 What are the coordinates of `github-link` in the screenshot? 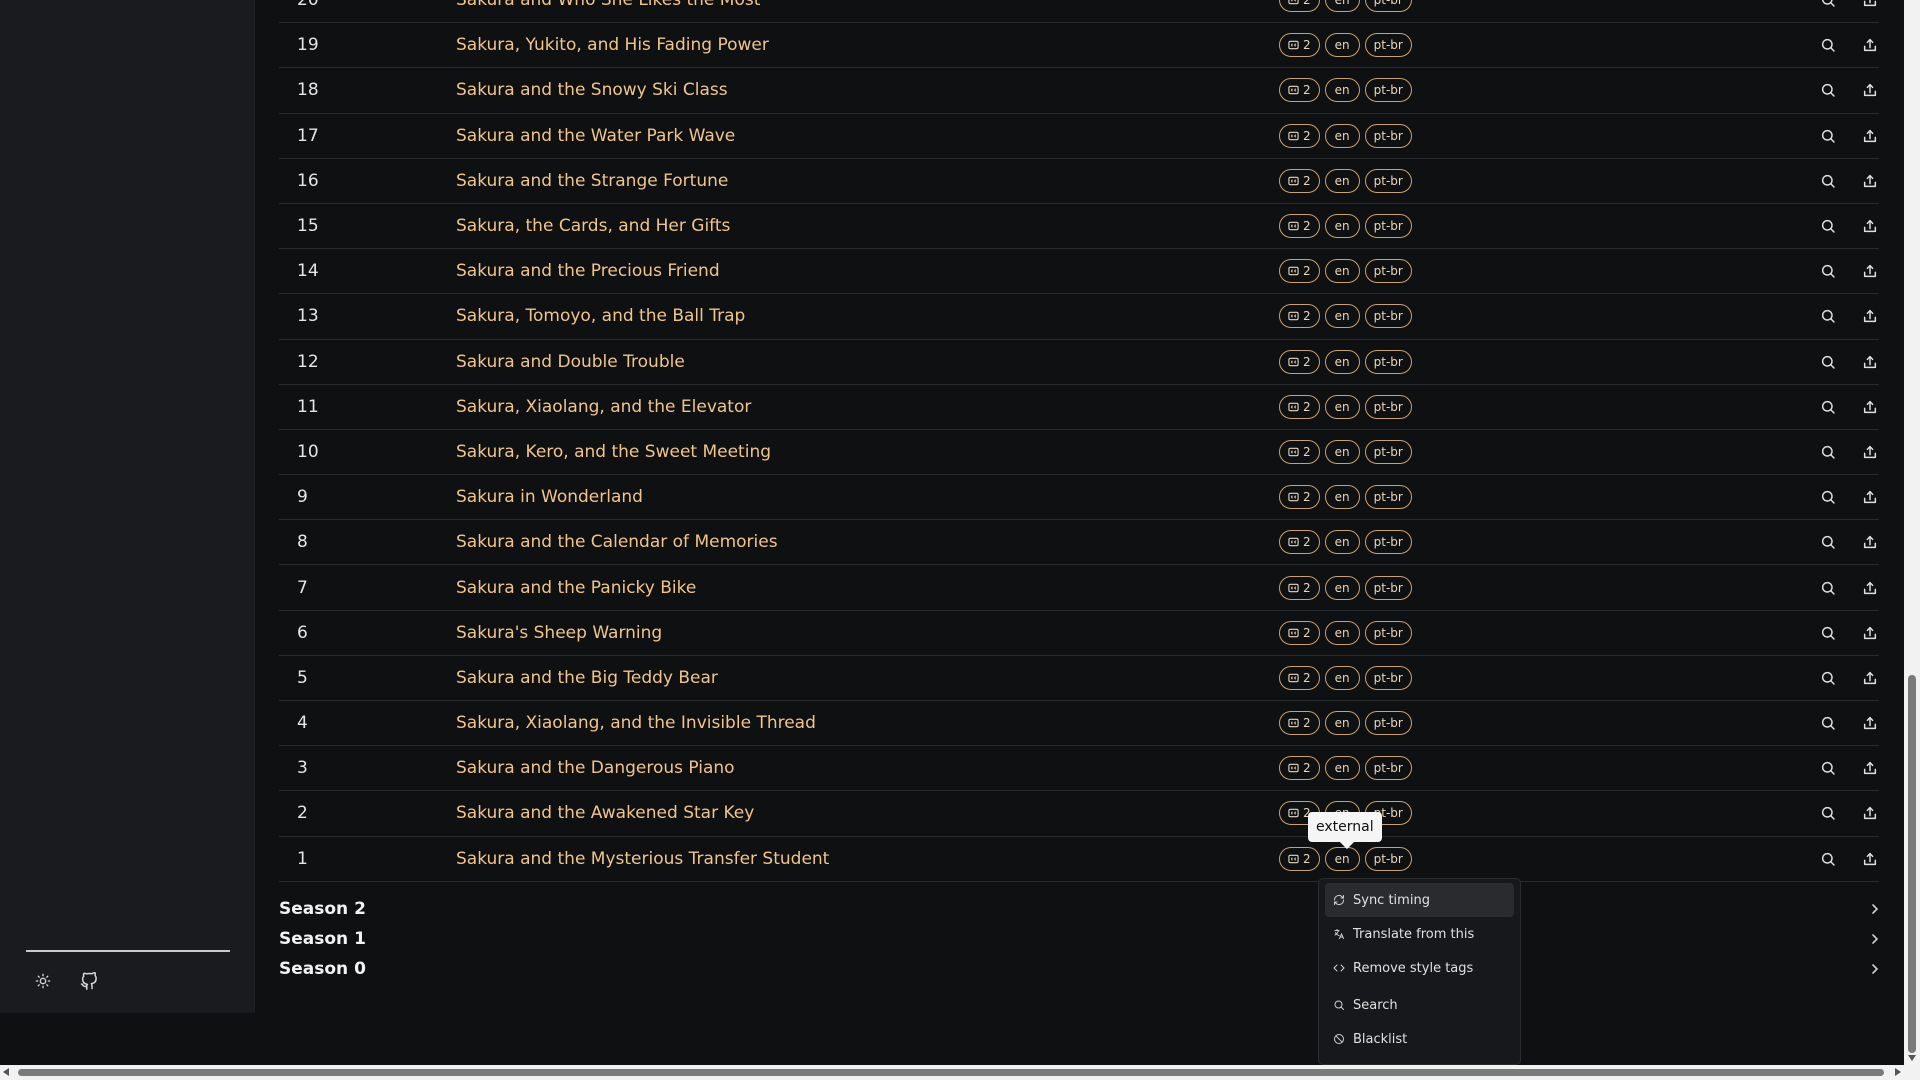 It's located at (89, 981).